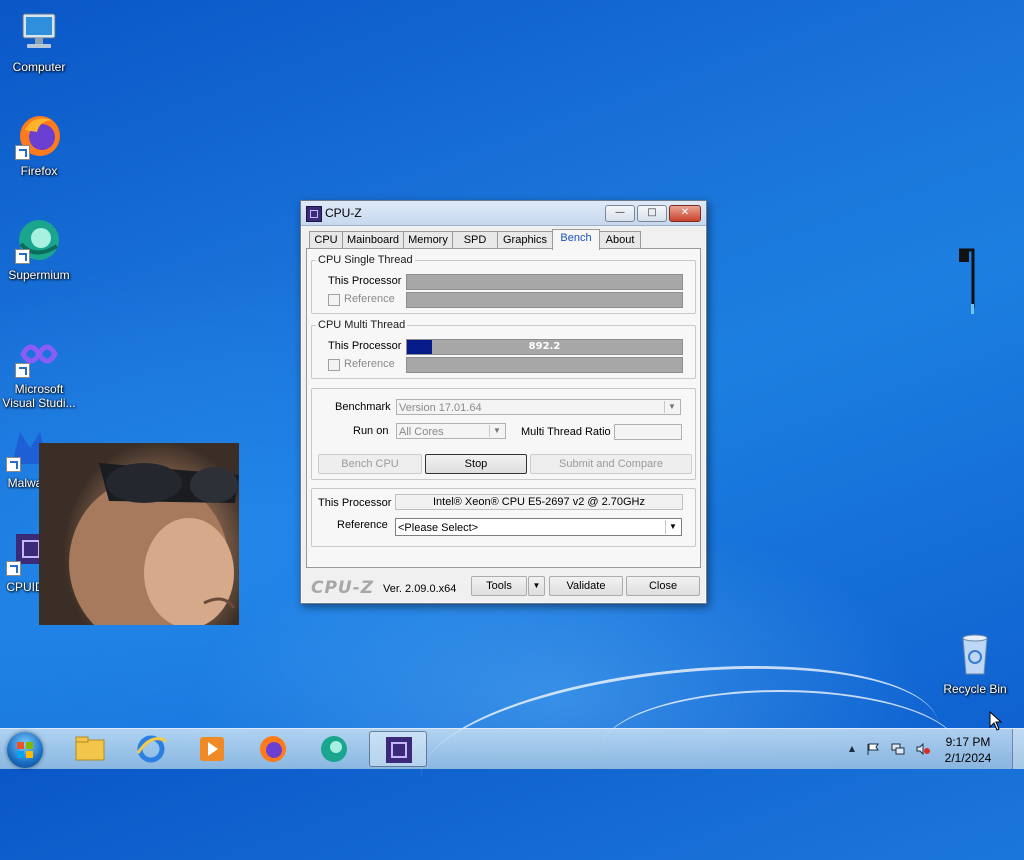 The width and height of the screenshot is (1024, 860). Describe the element at coordinates (365, 281) in the screenshot. I see `single-this-processor-label: This Processor` at that location.